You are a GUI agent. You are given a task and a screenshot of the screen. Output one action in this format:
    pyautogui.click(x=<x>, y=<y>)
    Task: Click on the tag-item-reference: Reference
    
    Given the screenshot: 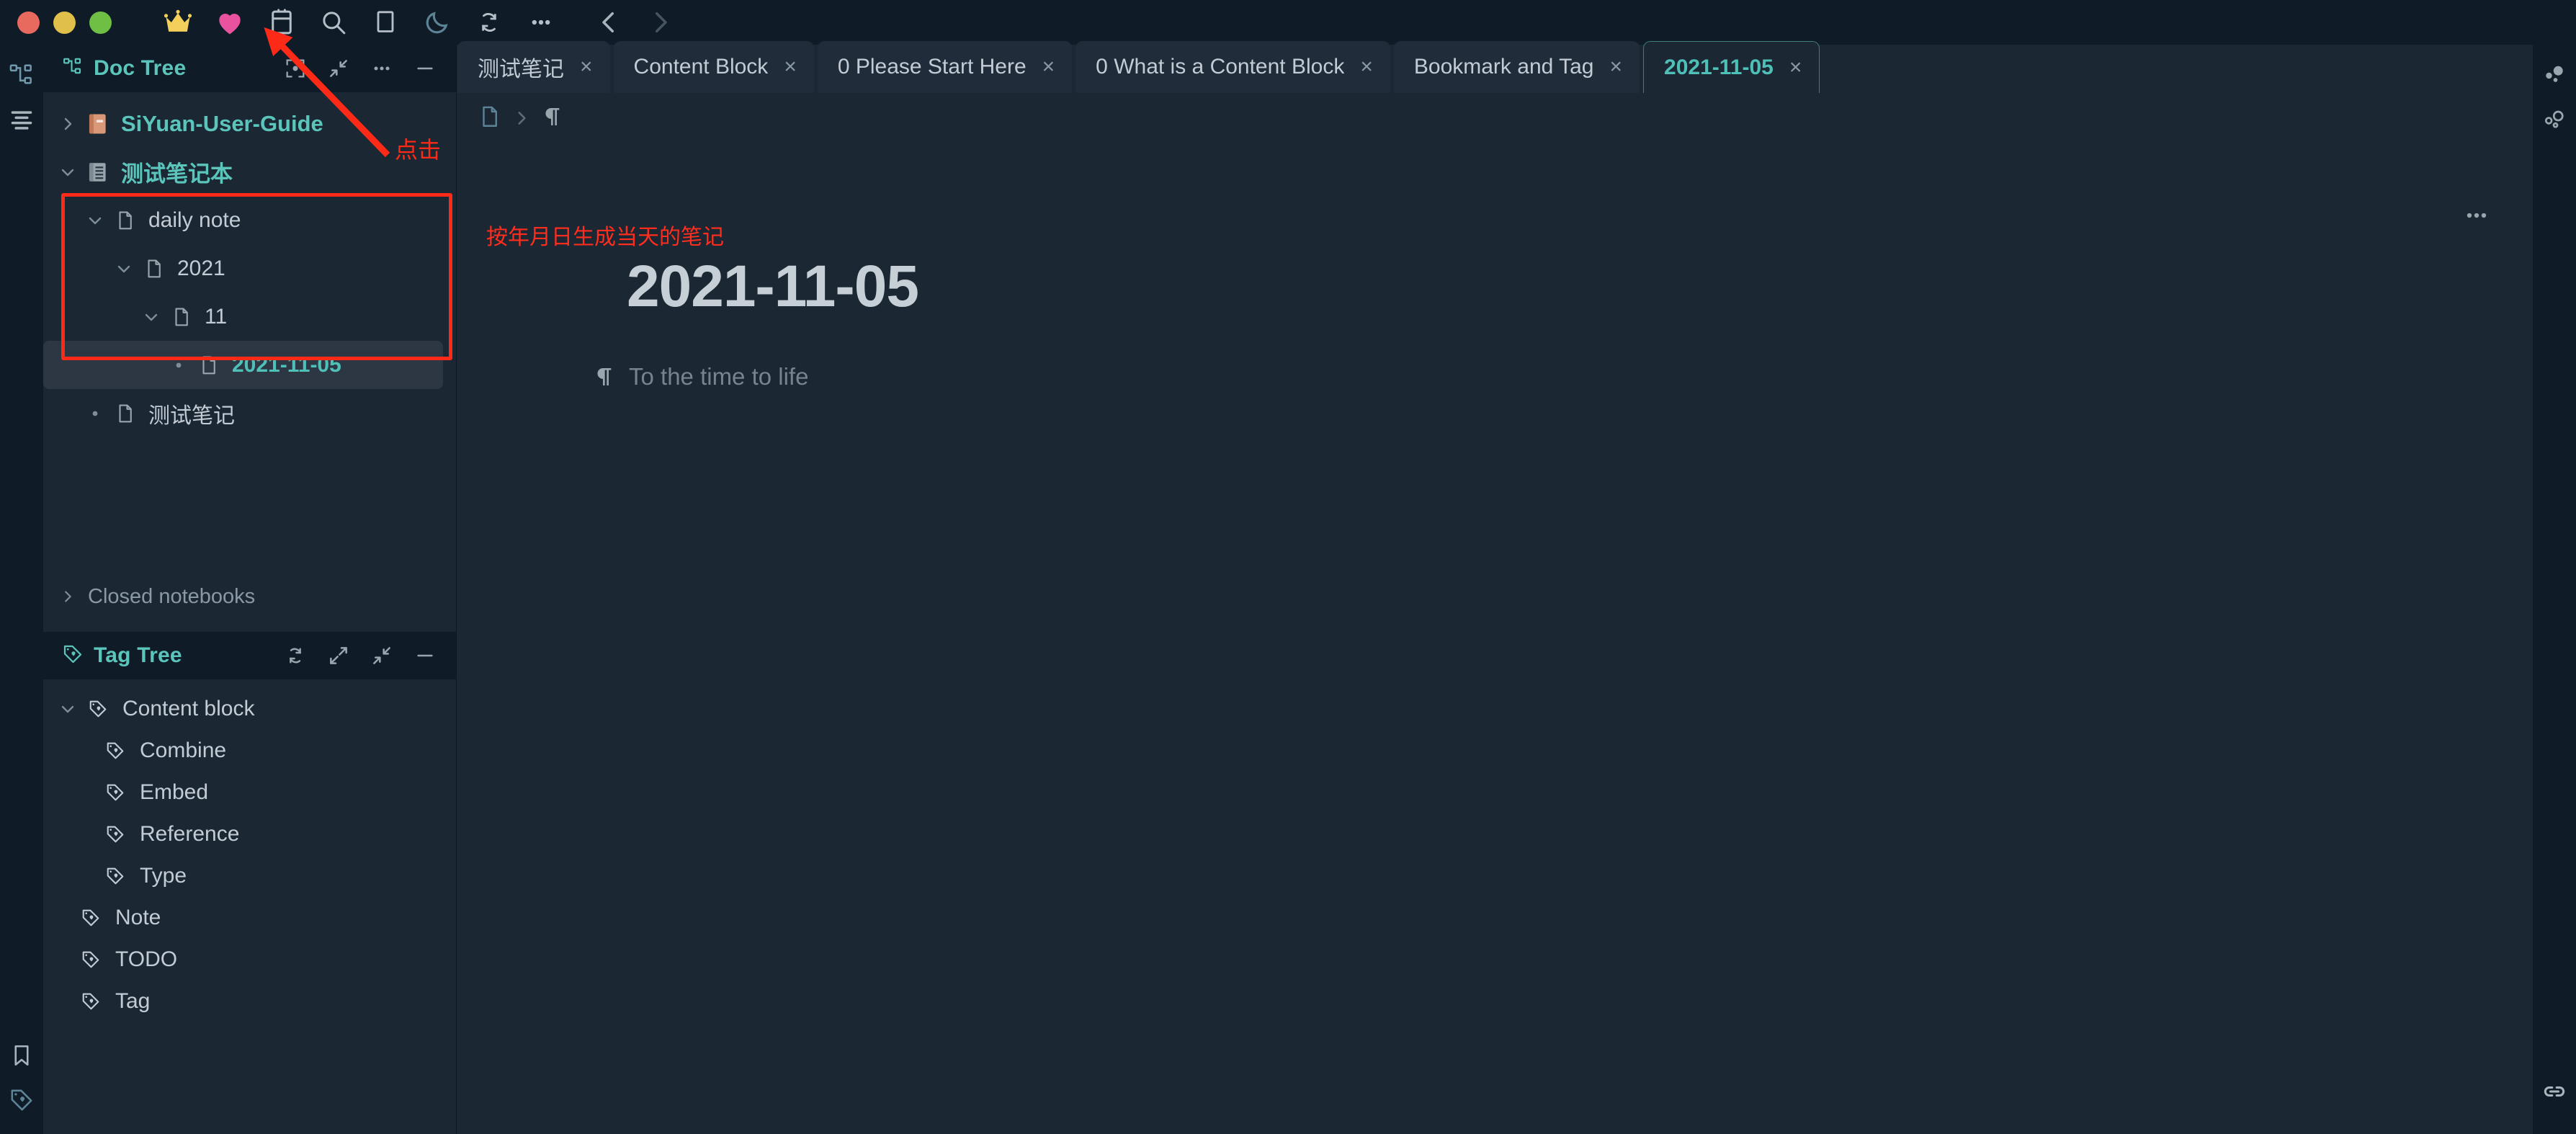 What is the action you would take?
    pyautogui.click(x=249, y=834)
    